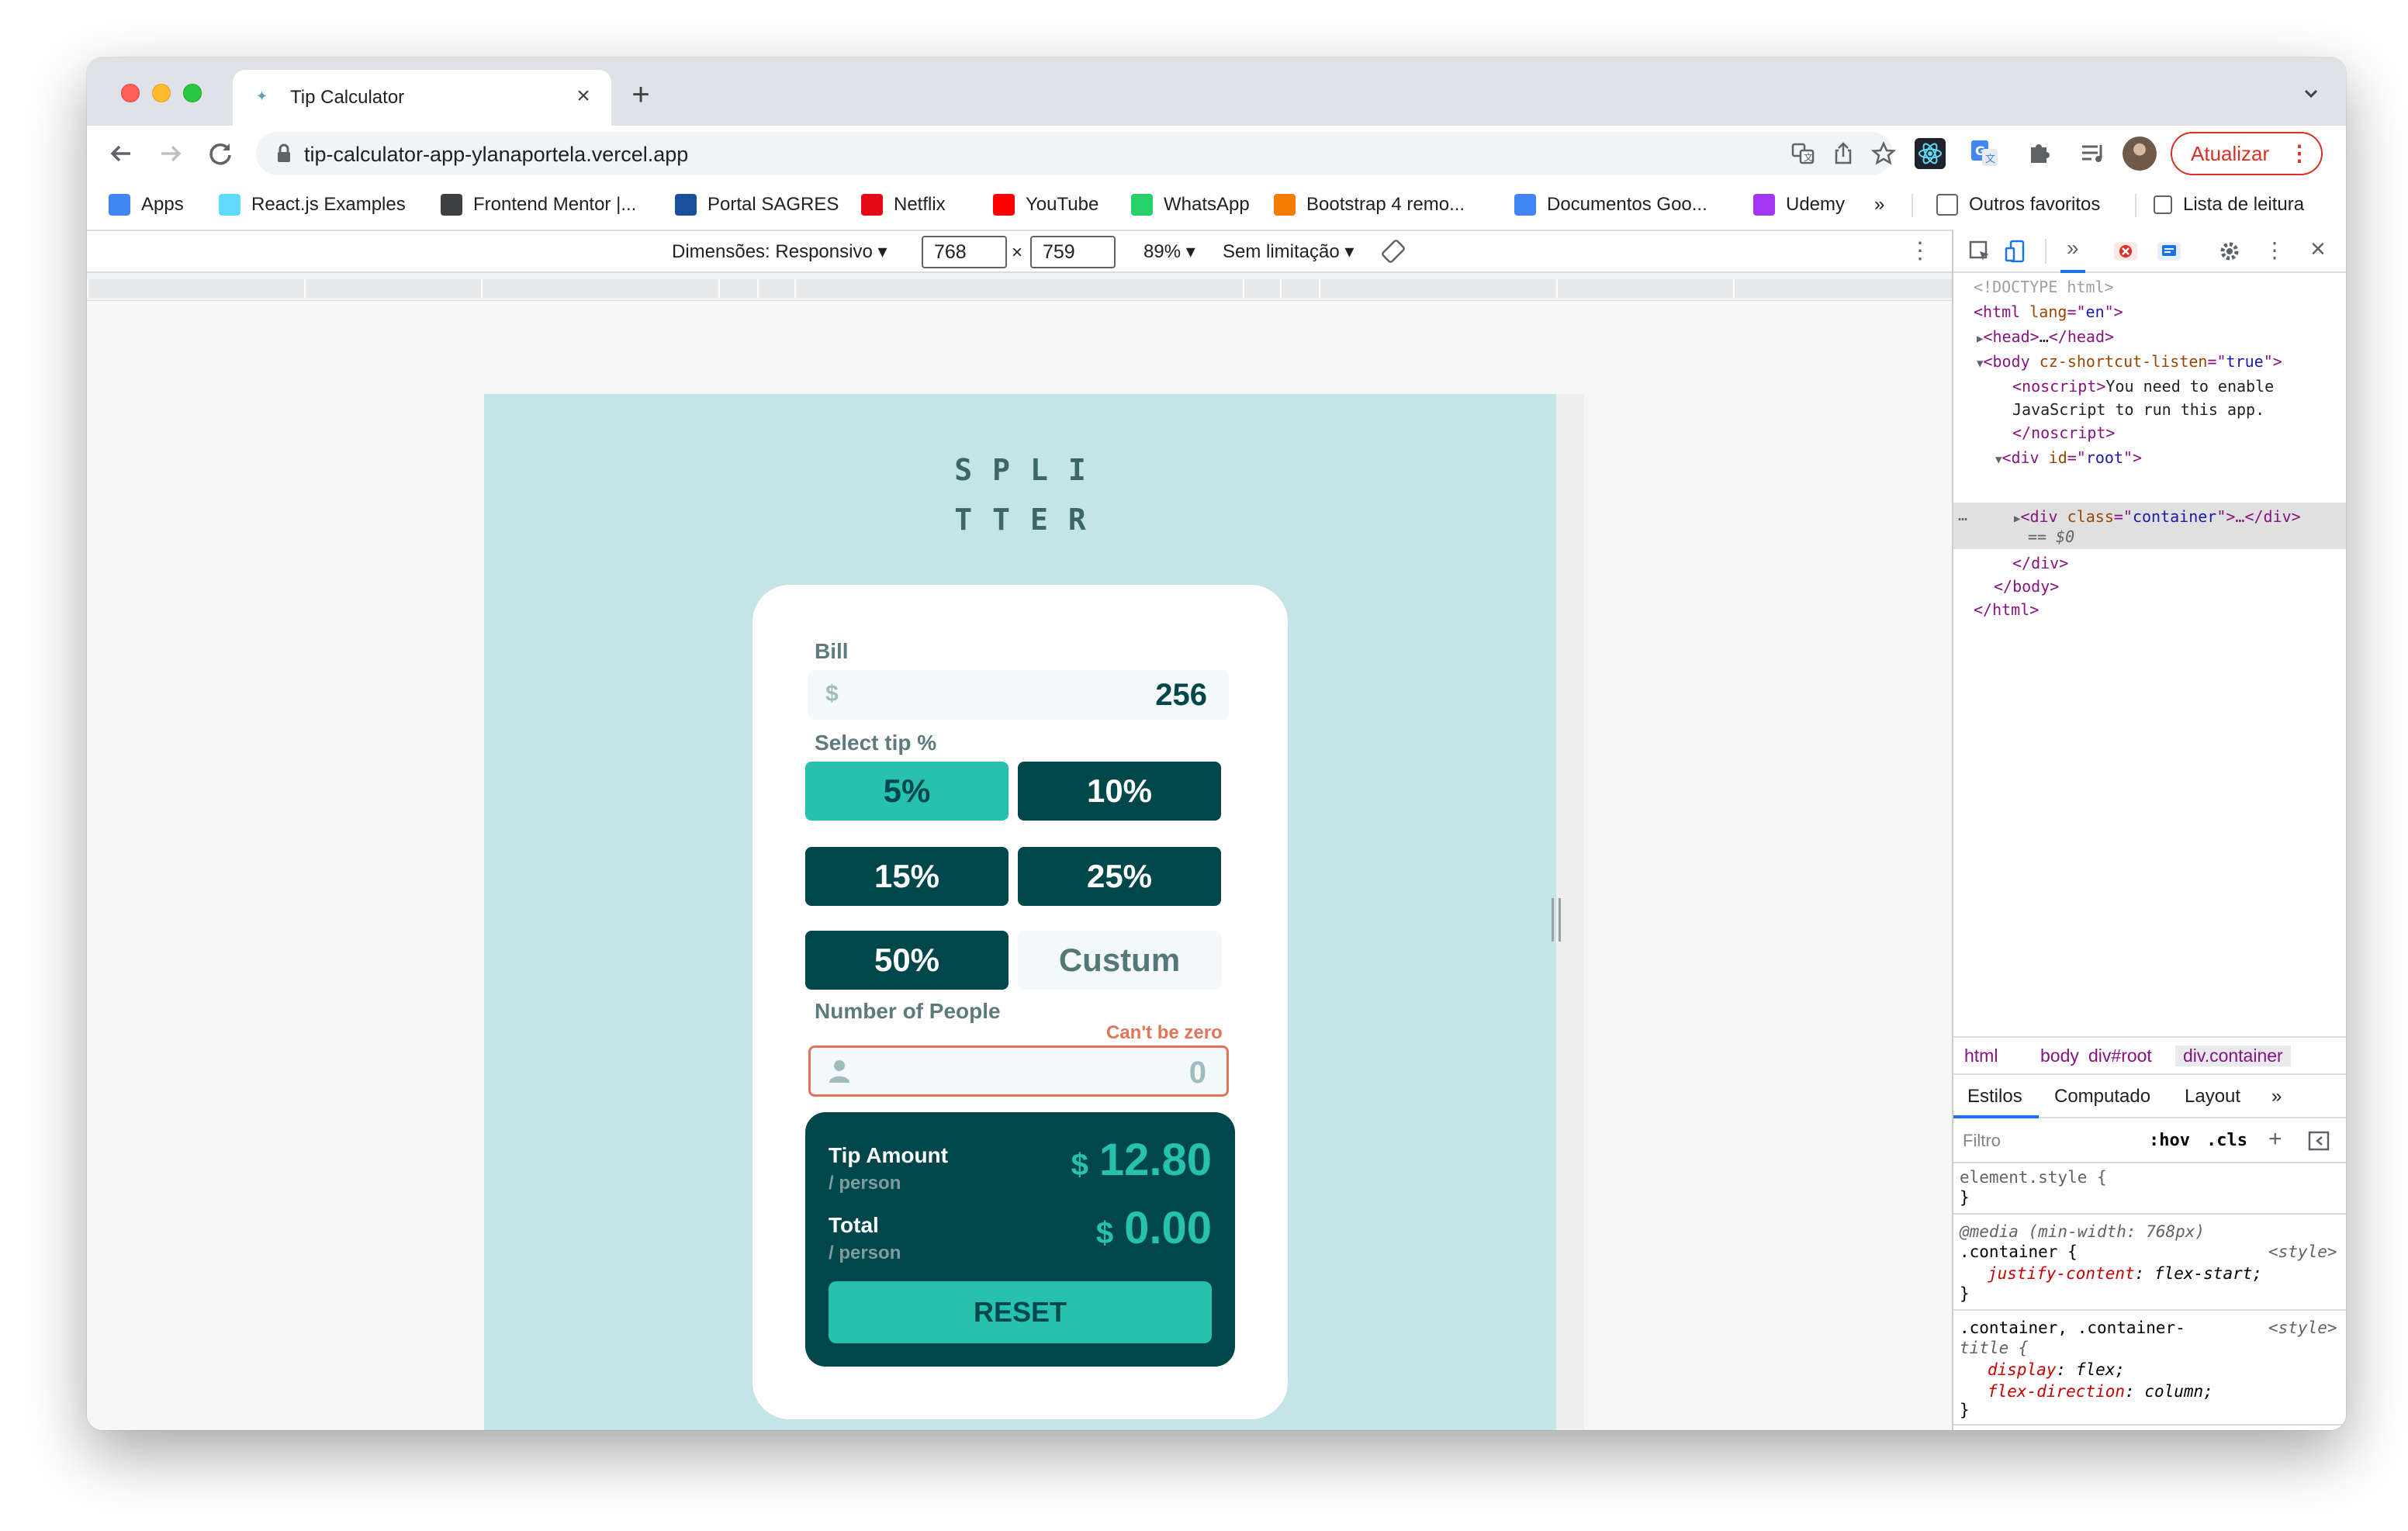 Image resolution: width=2408 pixels, height=1531 pixels. Describe the element at coordinates (1984, 153) in the screenshot. I see `google-translate-extension-icon: G文` at that location.